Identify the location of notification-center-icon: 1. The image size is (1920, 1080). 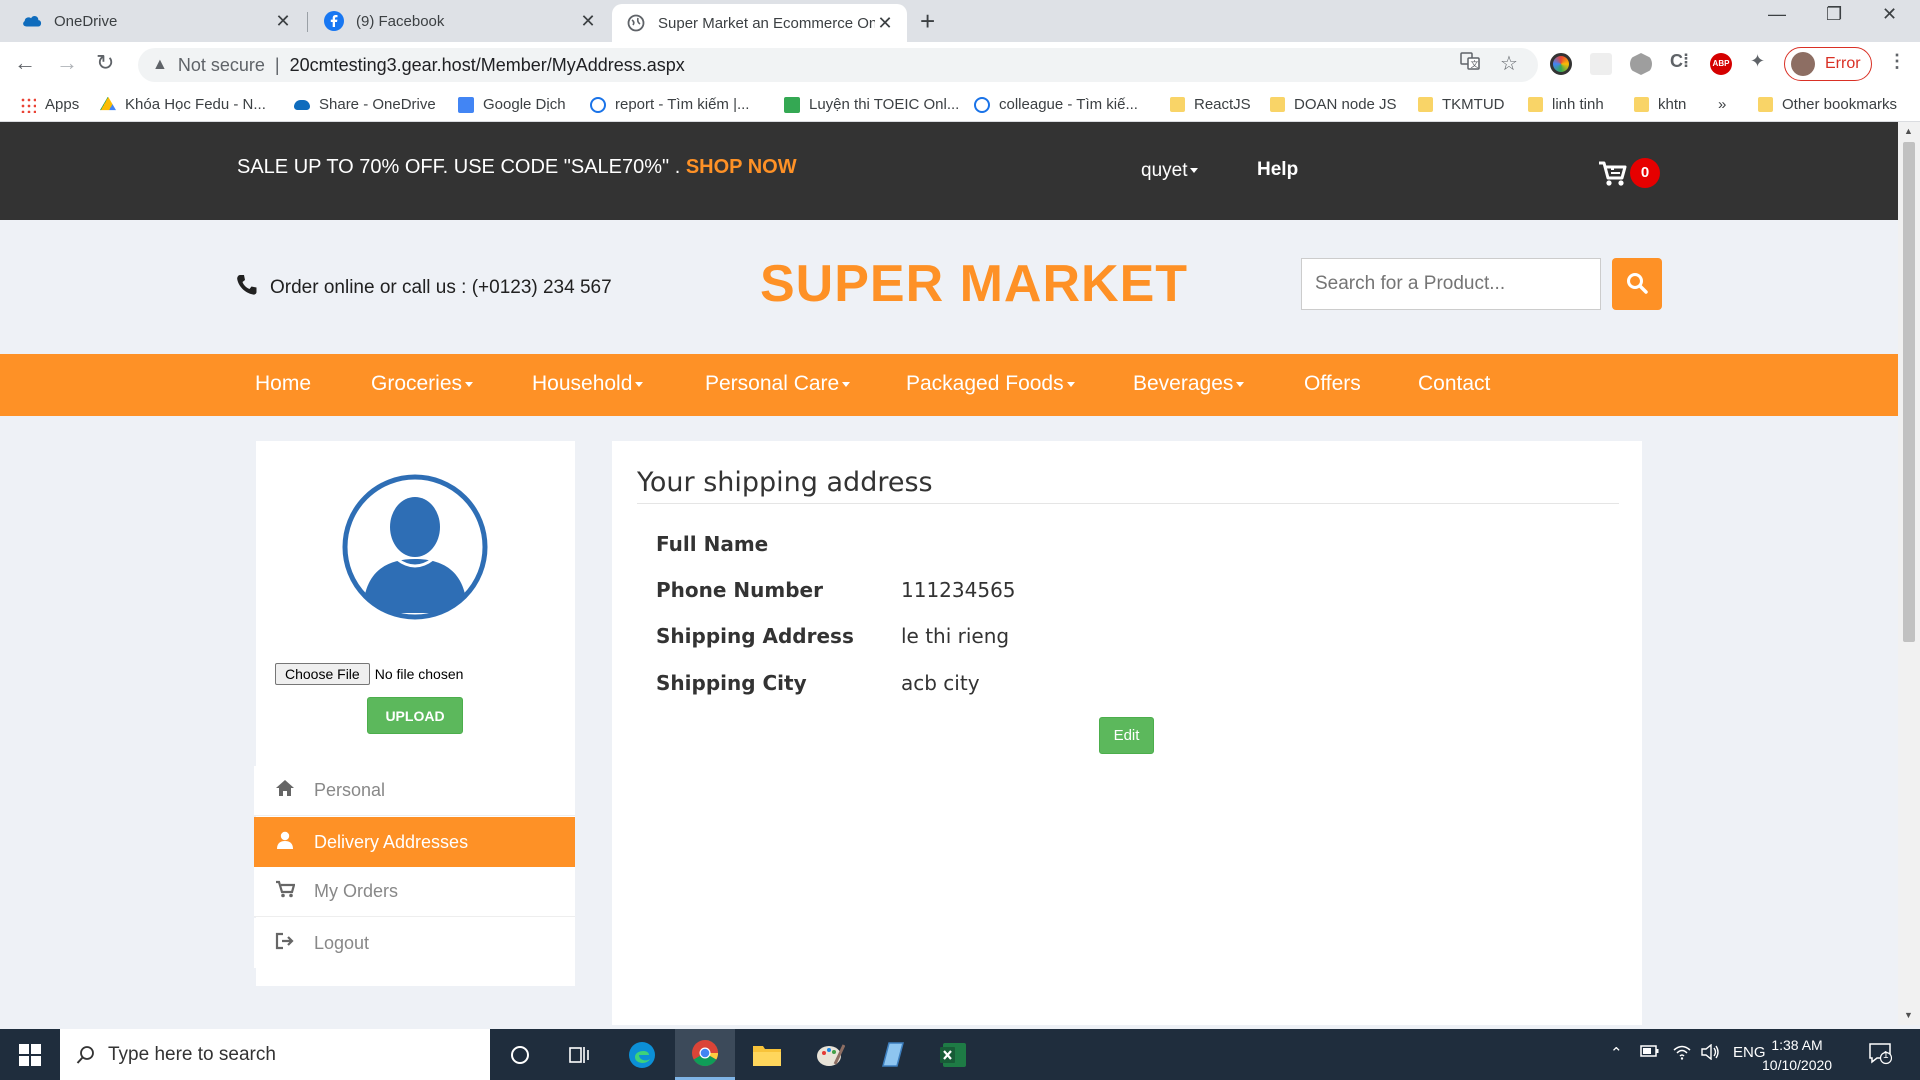
(1880, 1055).